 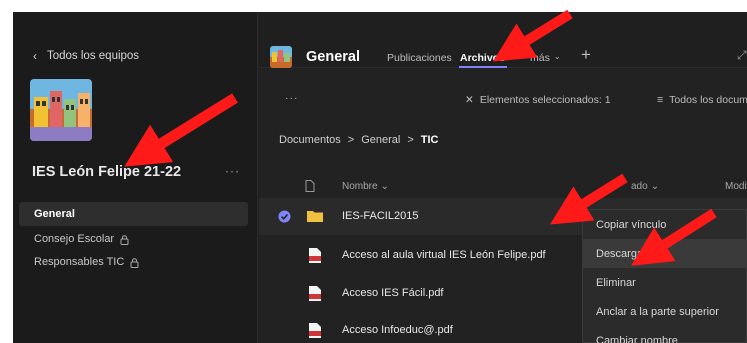 I want to click on column-modified-header: ado ⌄, so click(x=645, y=186).